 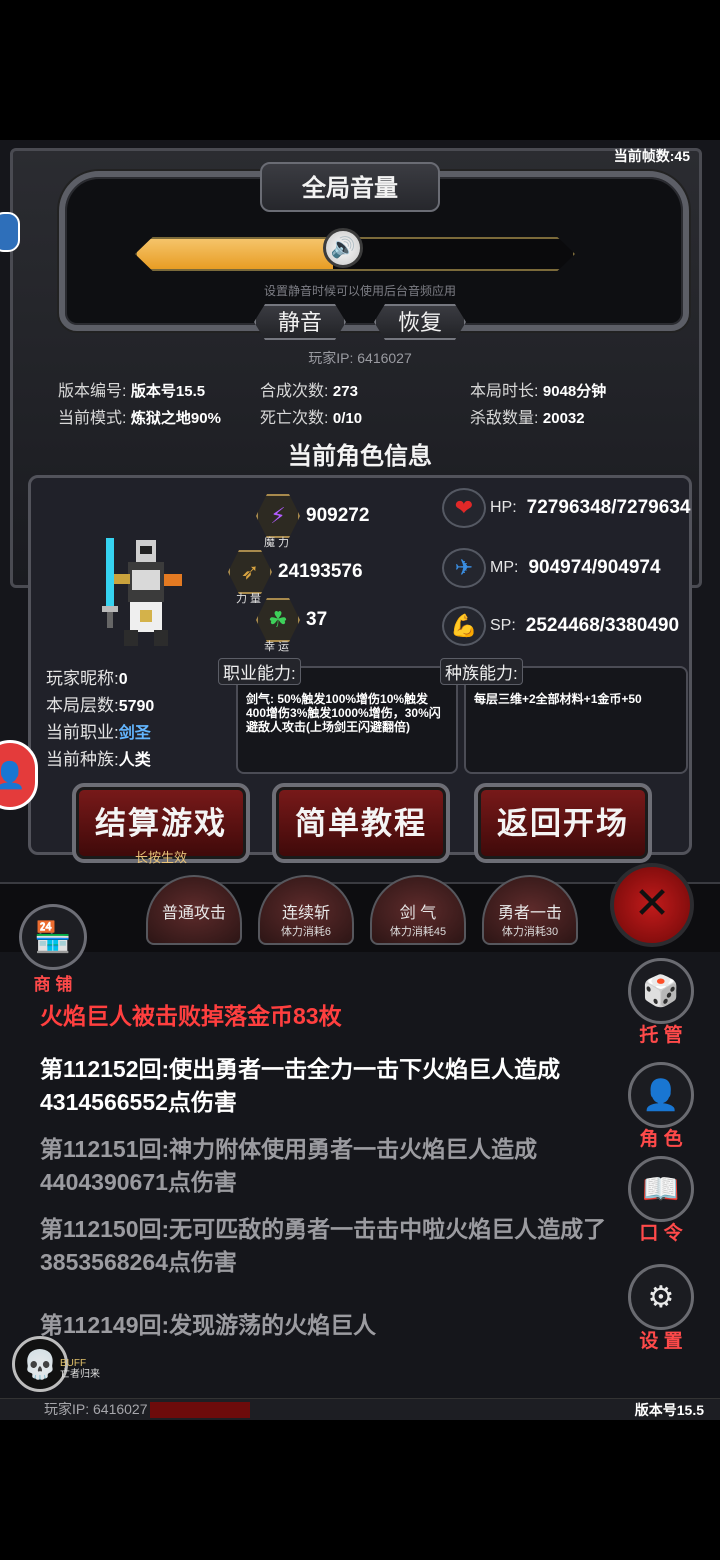 I want to click on sp-row: 💪 SP: 2524468/3380490, so click(x=560, y=626).